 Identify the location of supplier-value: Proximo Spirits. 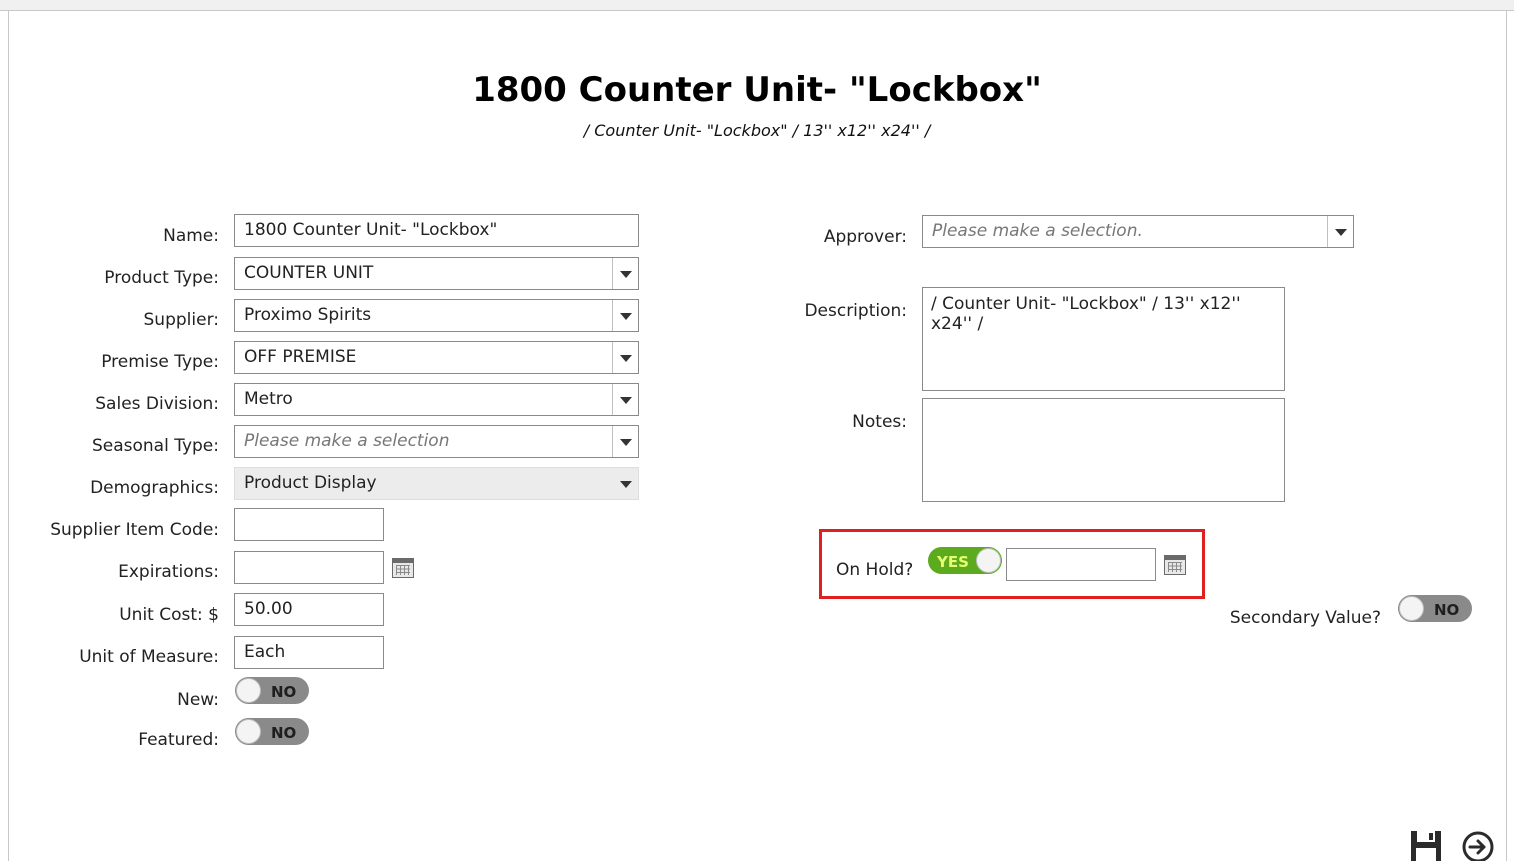
(308, 315).